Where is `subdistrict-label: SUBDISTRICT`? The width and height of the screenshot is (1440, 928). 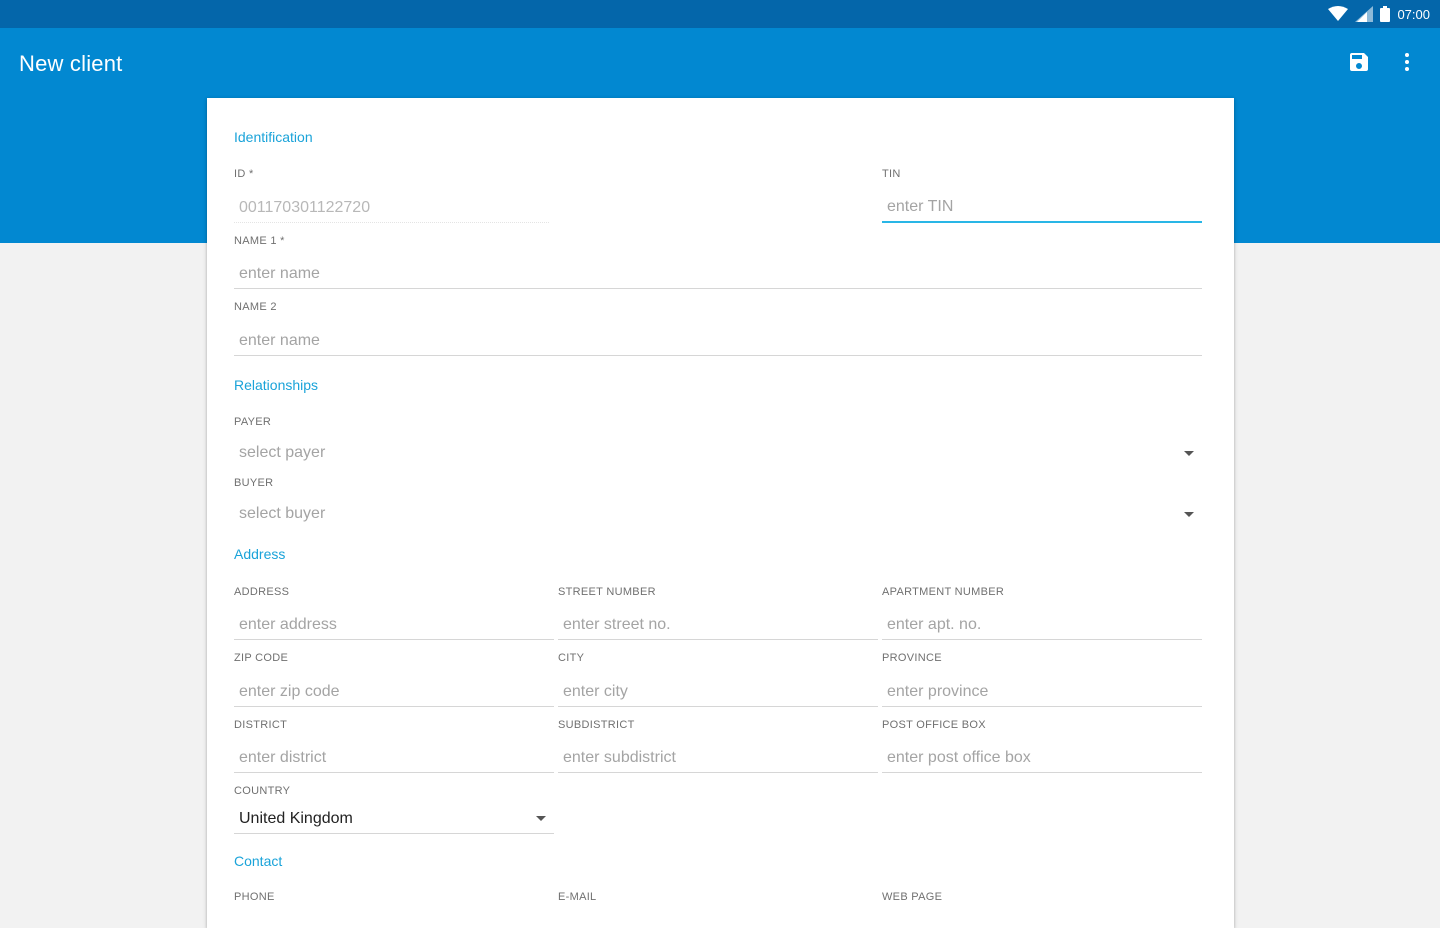
subdistrict-label: SUBDISTRICT is located at coordinates (596, 725).